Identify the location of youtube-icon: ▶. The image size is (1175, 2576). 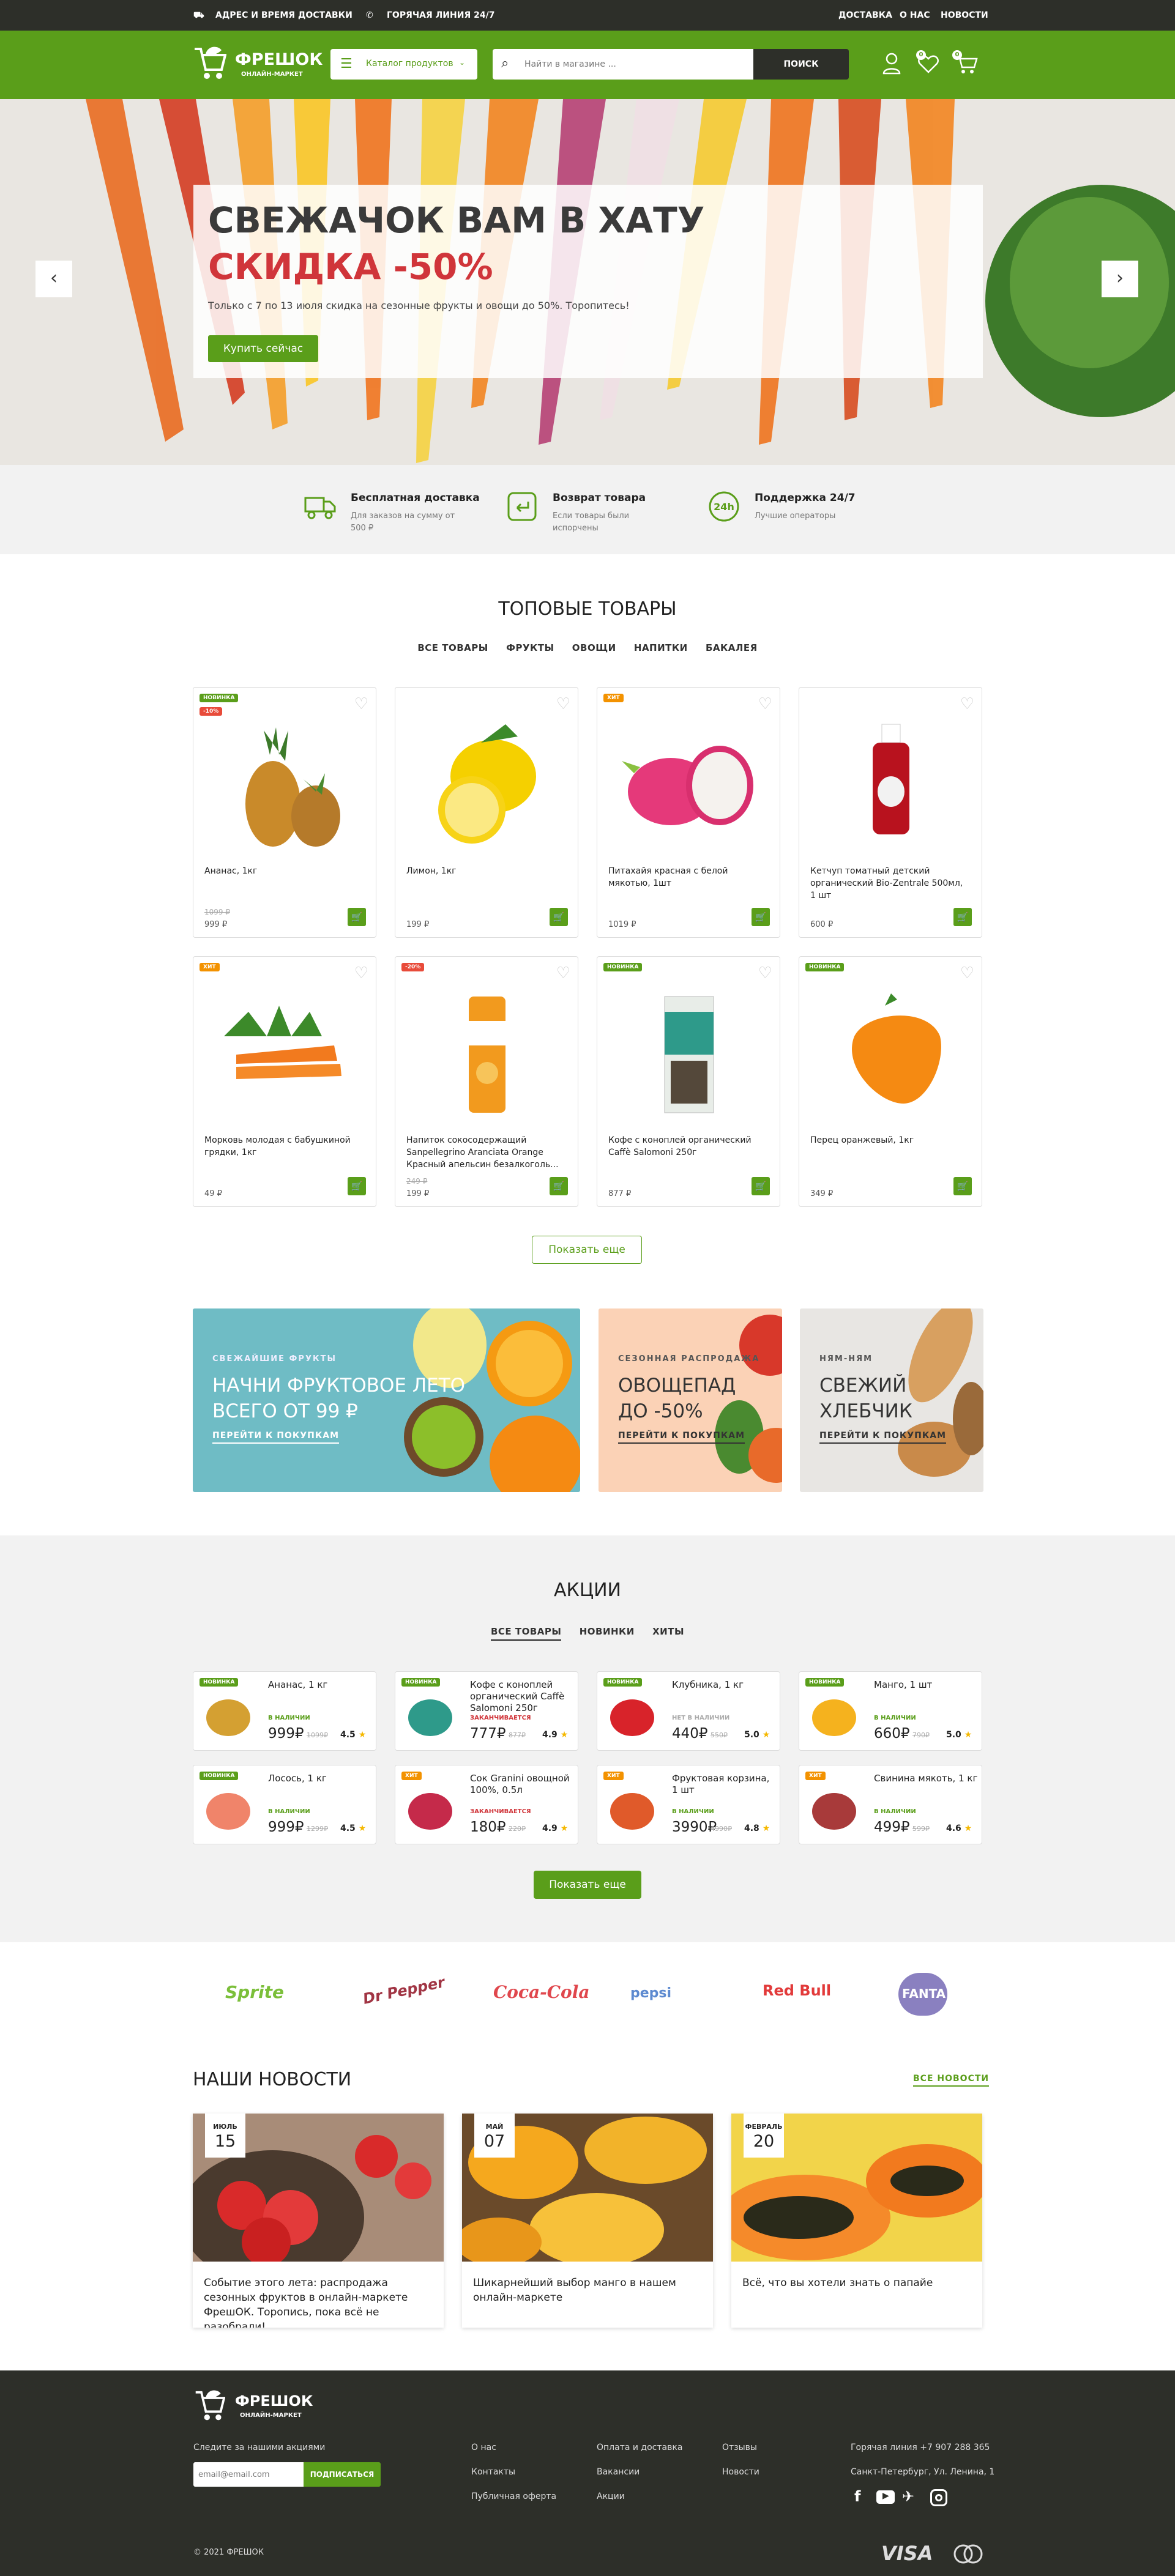
(885, 2497).